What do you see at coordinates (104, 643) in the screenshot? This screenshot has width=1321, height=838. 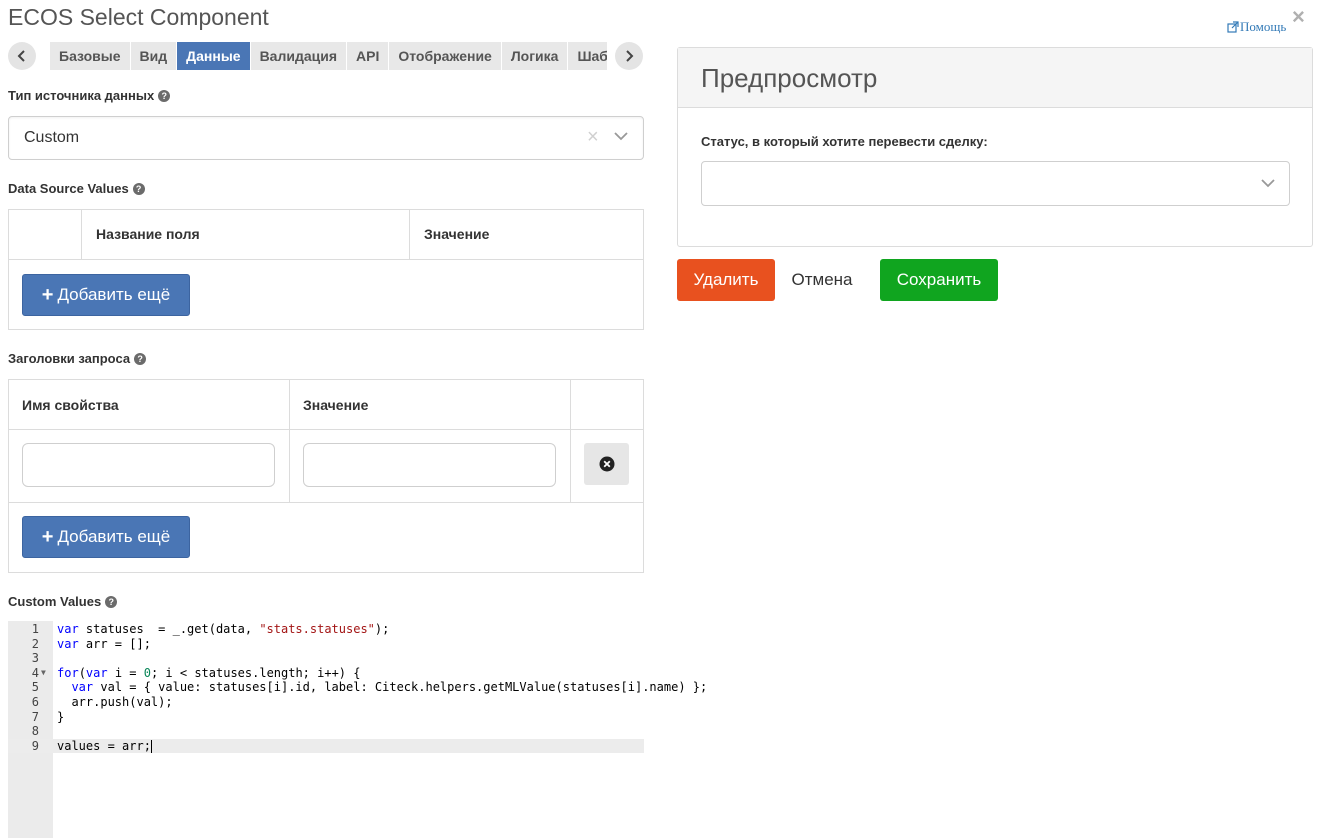 I see `code-text: var arr = [];` at bounding box center [104, 643].